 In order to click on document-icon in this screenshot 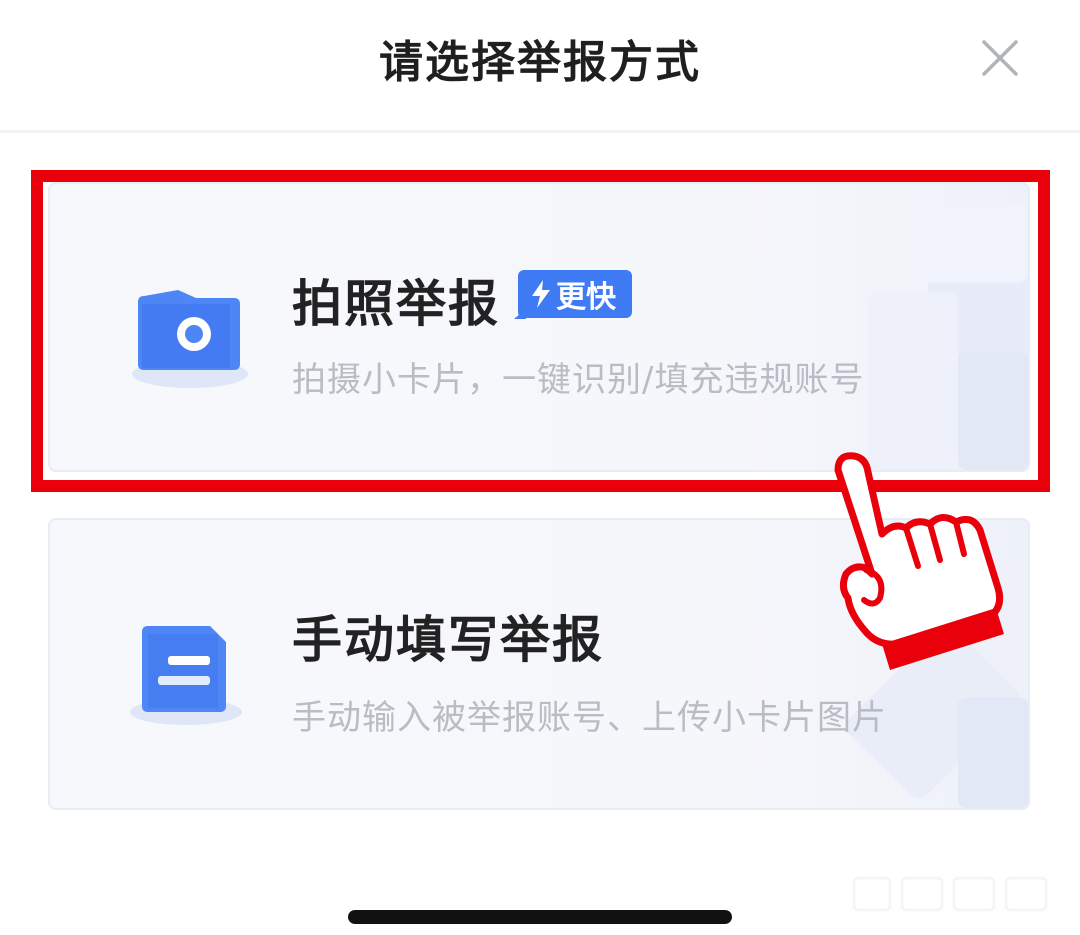, I will do `click(186, 675)`.